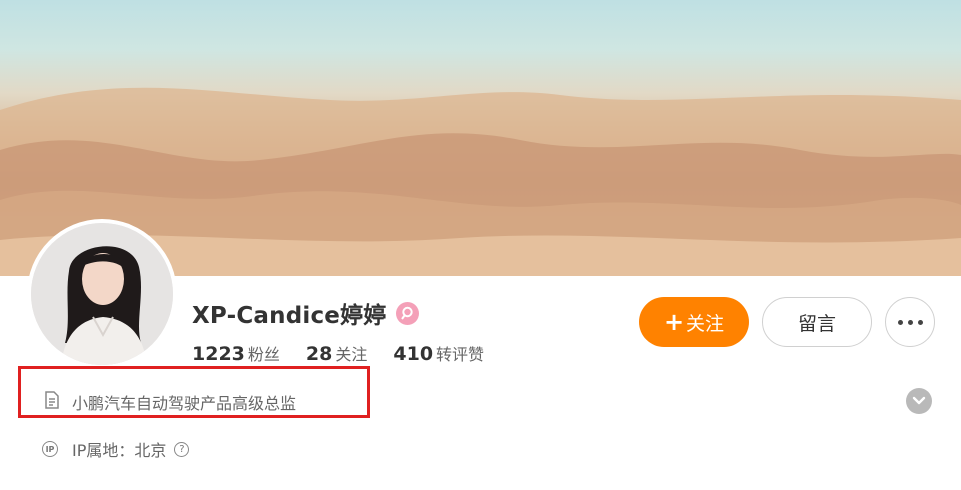 The height and width of the screenshot is (490, 961). What do you see at coordinates (194, 392) in the screenshot?
I see `highlight-box` at bounding box center [194, 392].